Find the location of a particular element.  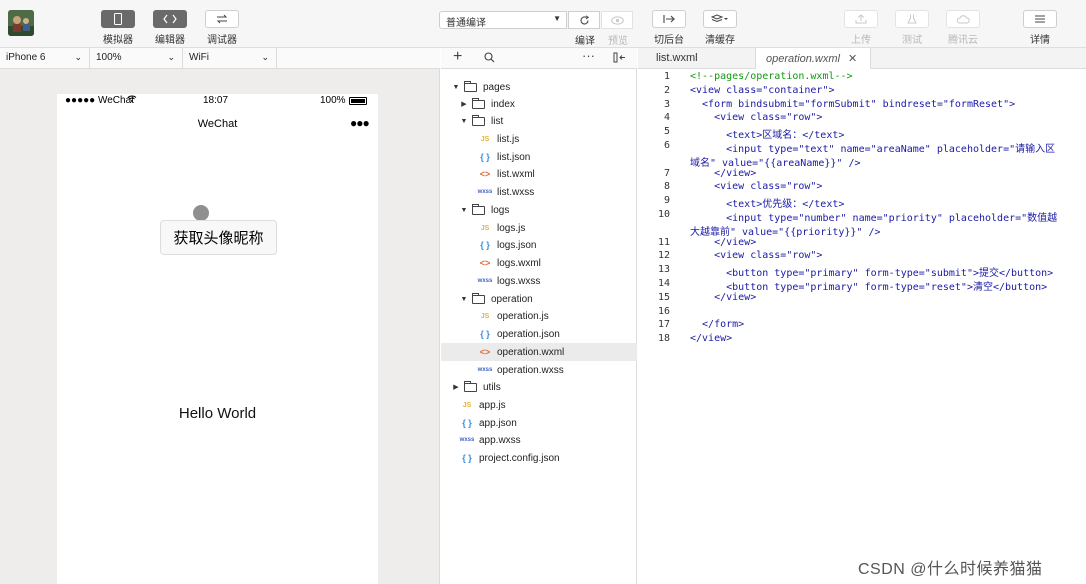

simulator-button: 模拟器 is located at coordinates (118, 28).